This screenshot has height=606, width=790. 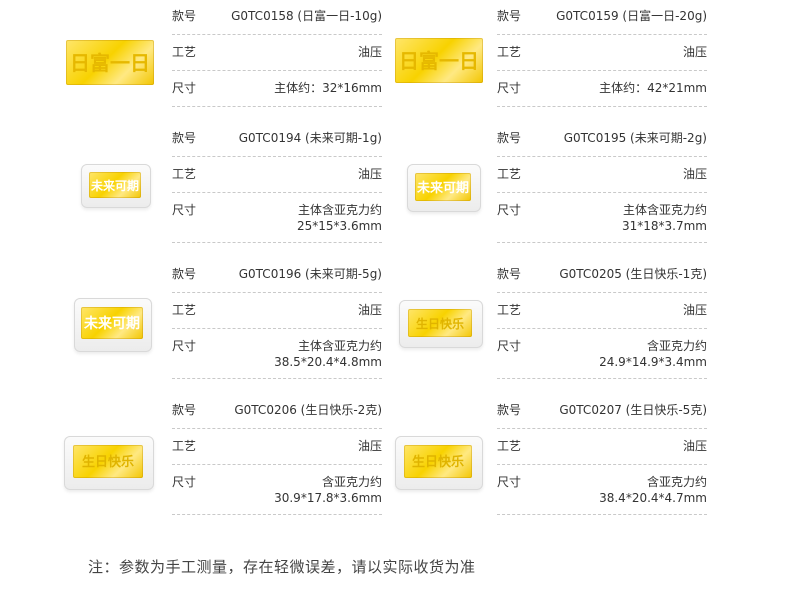 What do you see at coordinates (310, 138) in the screenshot?
I see `spec-value-model: G0TC0194 (未来可期-1g)` at bounding box center [310, 138].